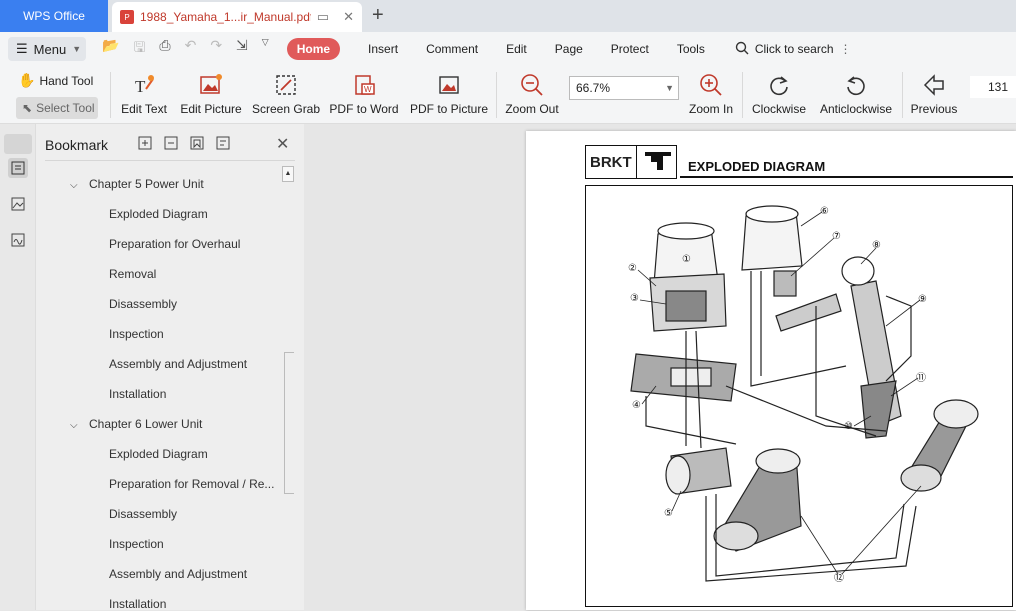 The height and width of the screenshot is (611, 1016). I want to click on more-icon: ▽, so click(265, 49).